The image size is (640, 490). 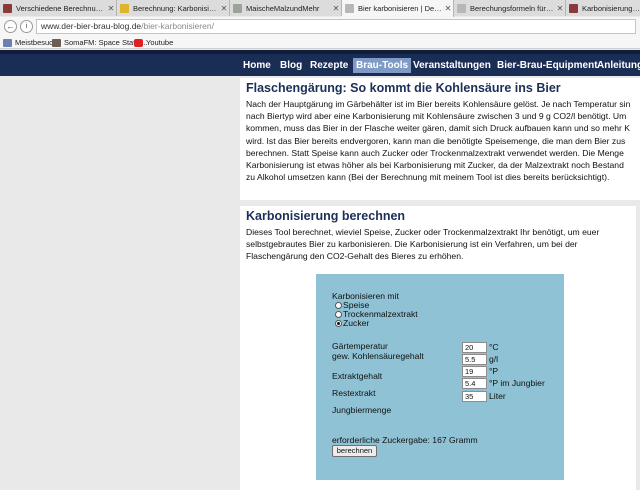 What do you see at coordinates (360, 346) in the screenshot?
I see `label-gaertemperatur: Gärtemperatur` at bounding box center [360, 346].